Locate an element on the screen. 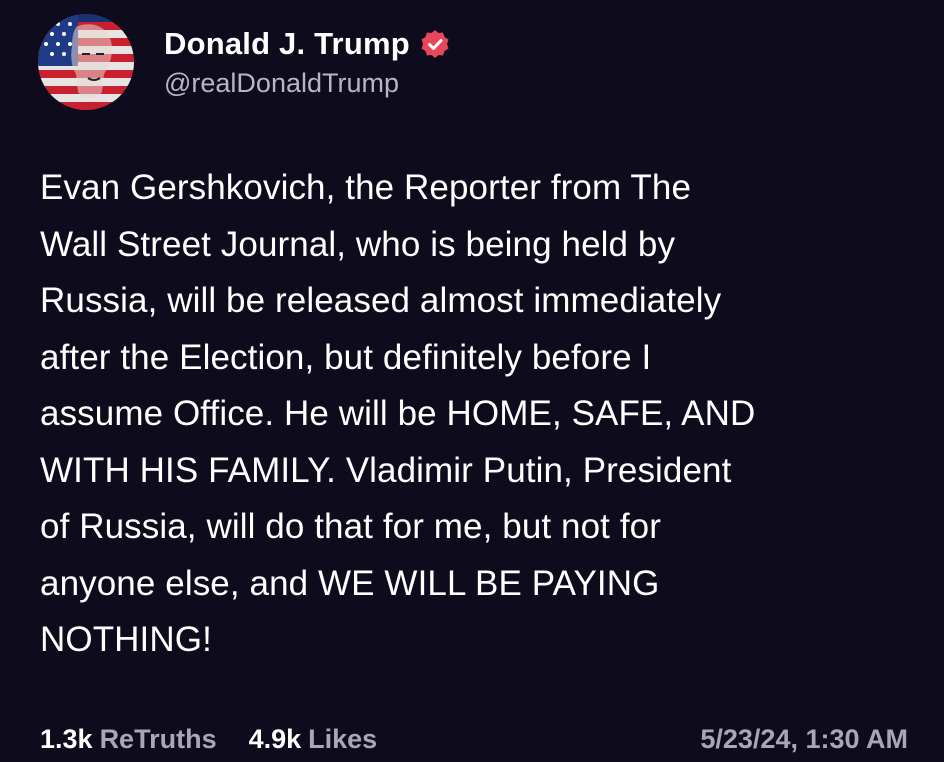  avatar-flag-portrait-icon is located at coordinates (86, 62).